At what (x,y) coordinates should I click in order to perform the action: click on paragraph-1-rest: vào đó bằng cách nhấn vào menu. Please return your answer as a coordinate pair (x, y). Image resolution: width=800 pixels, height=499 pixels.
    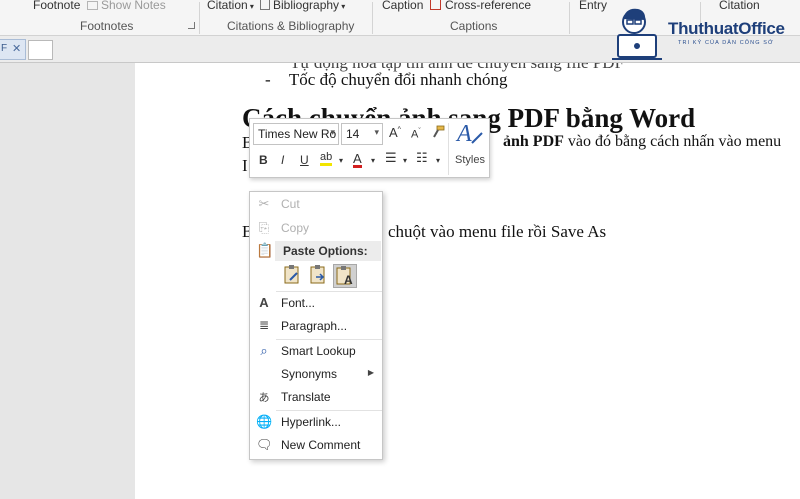
    Looking at the image, I should click on (674, 141).